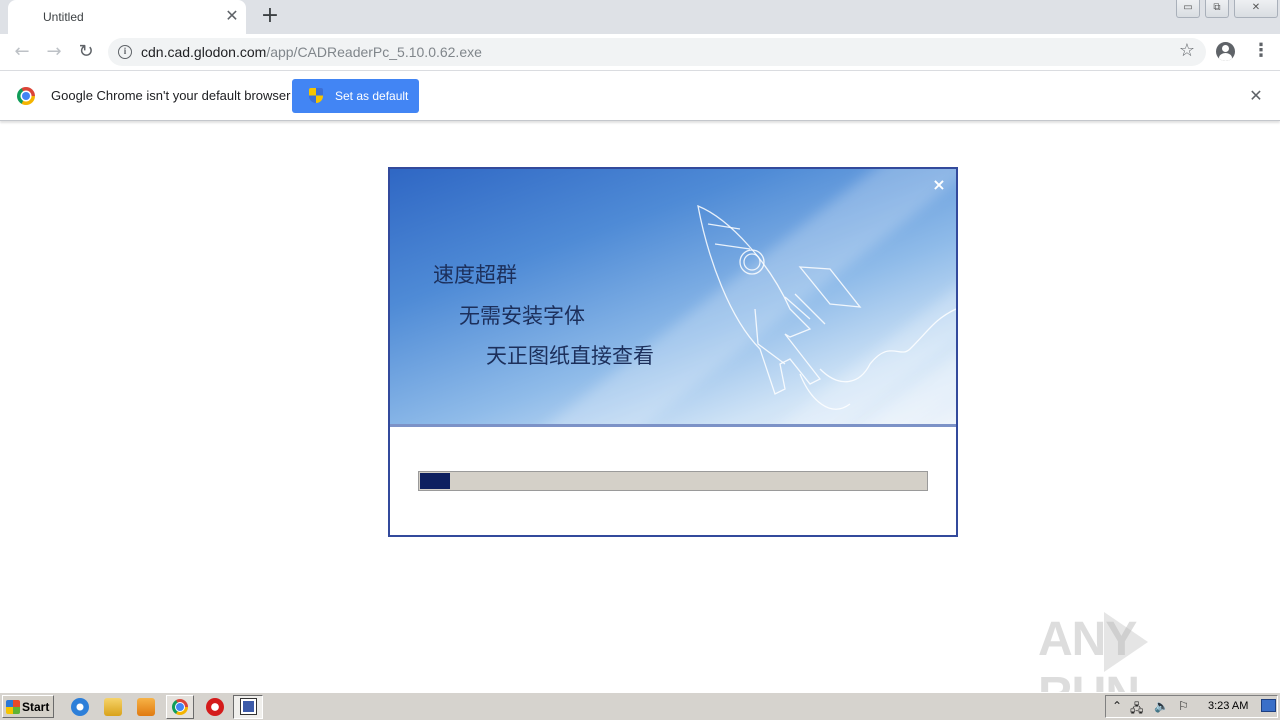  What do you see at coordinates (475, 275) in the screenshot?
I see `banner-line-1: 速度超群` at bounding box center [475, 275].